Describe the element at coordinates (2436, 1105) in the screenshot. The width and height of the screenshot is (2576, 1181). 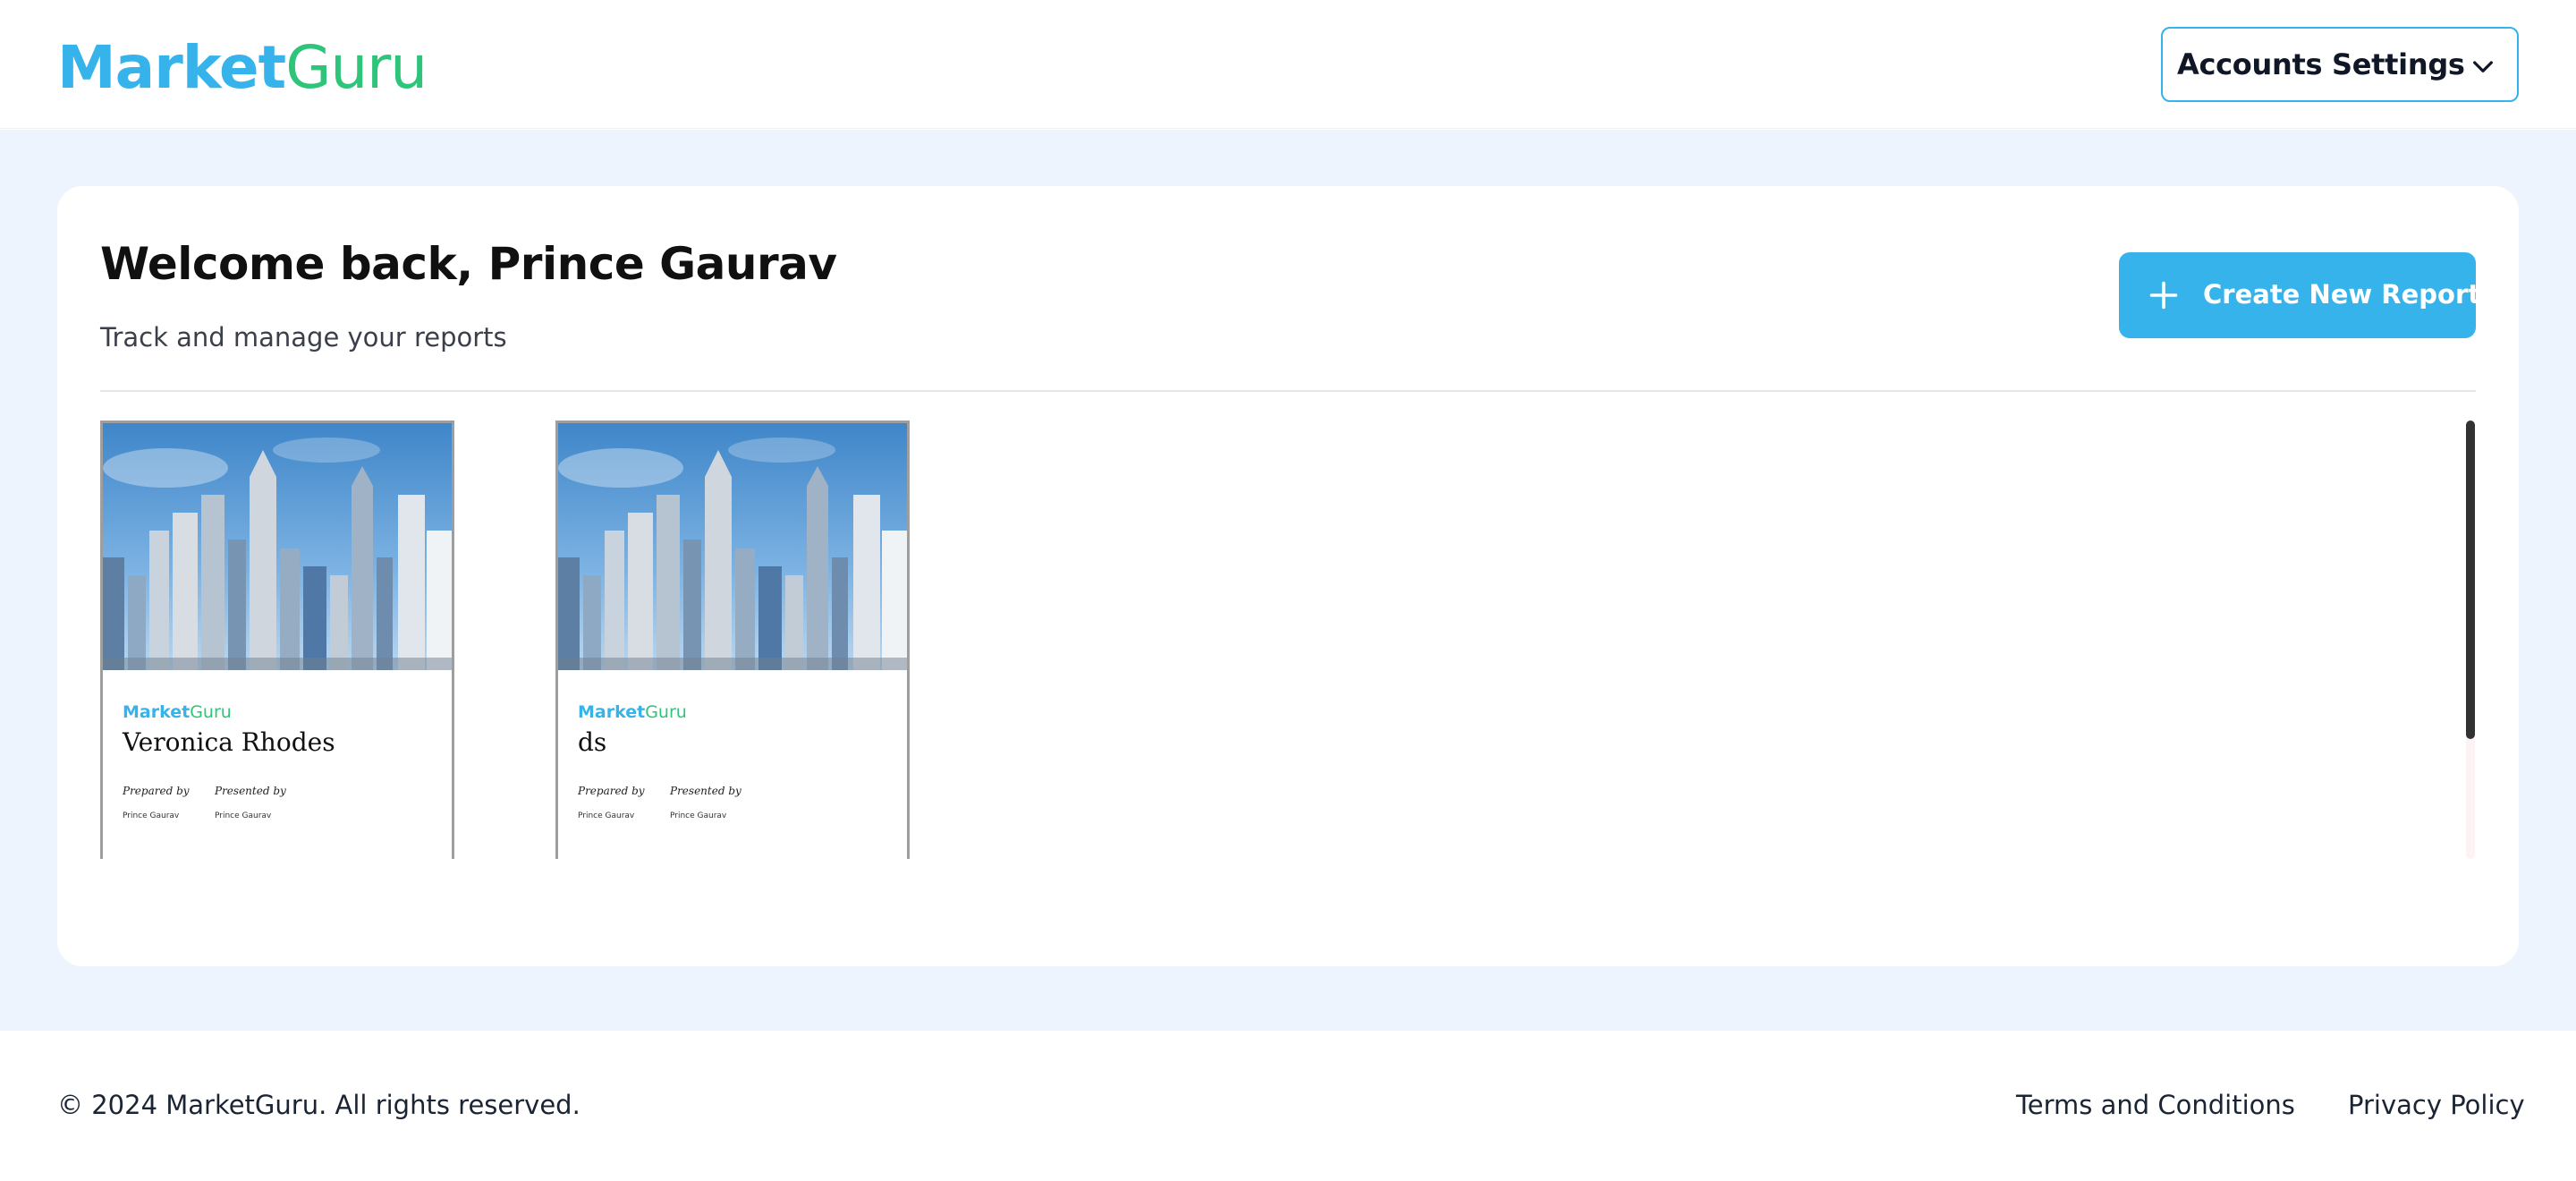
I see `privacy-policy-link: Privacy Policy` at that location.